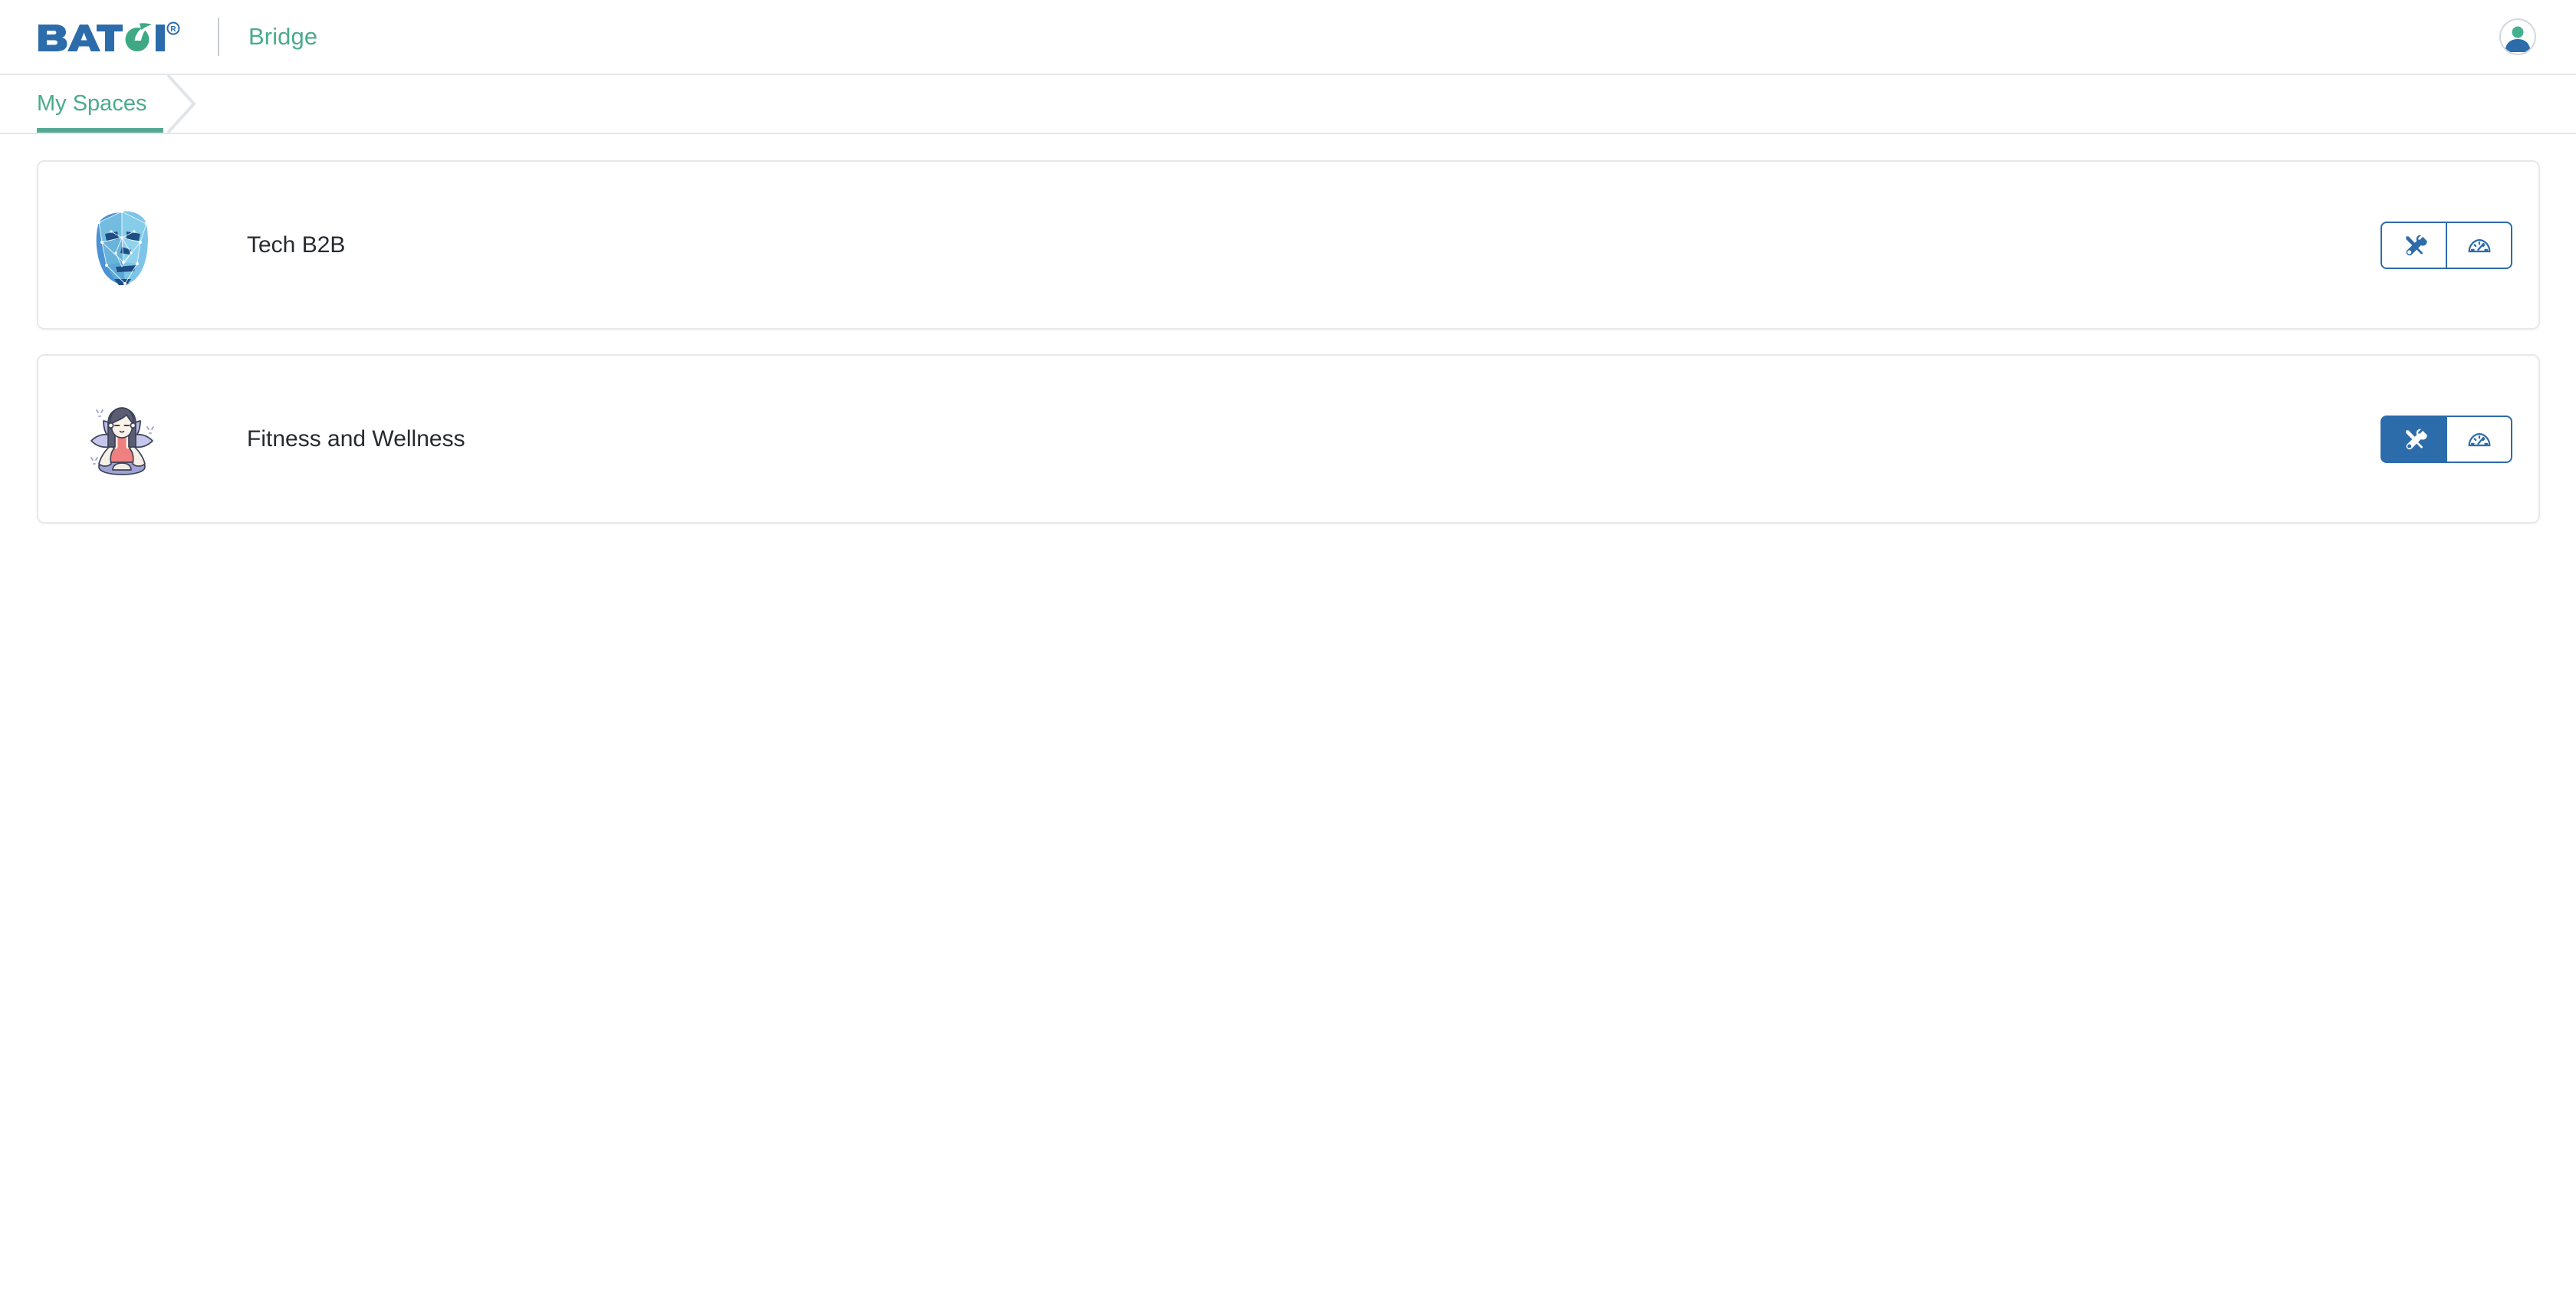 This screenshot has width=2576, height=1314. I want to click on yoga-lotus-meditation-icon, so click(122, 439).